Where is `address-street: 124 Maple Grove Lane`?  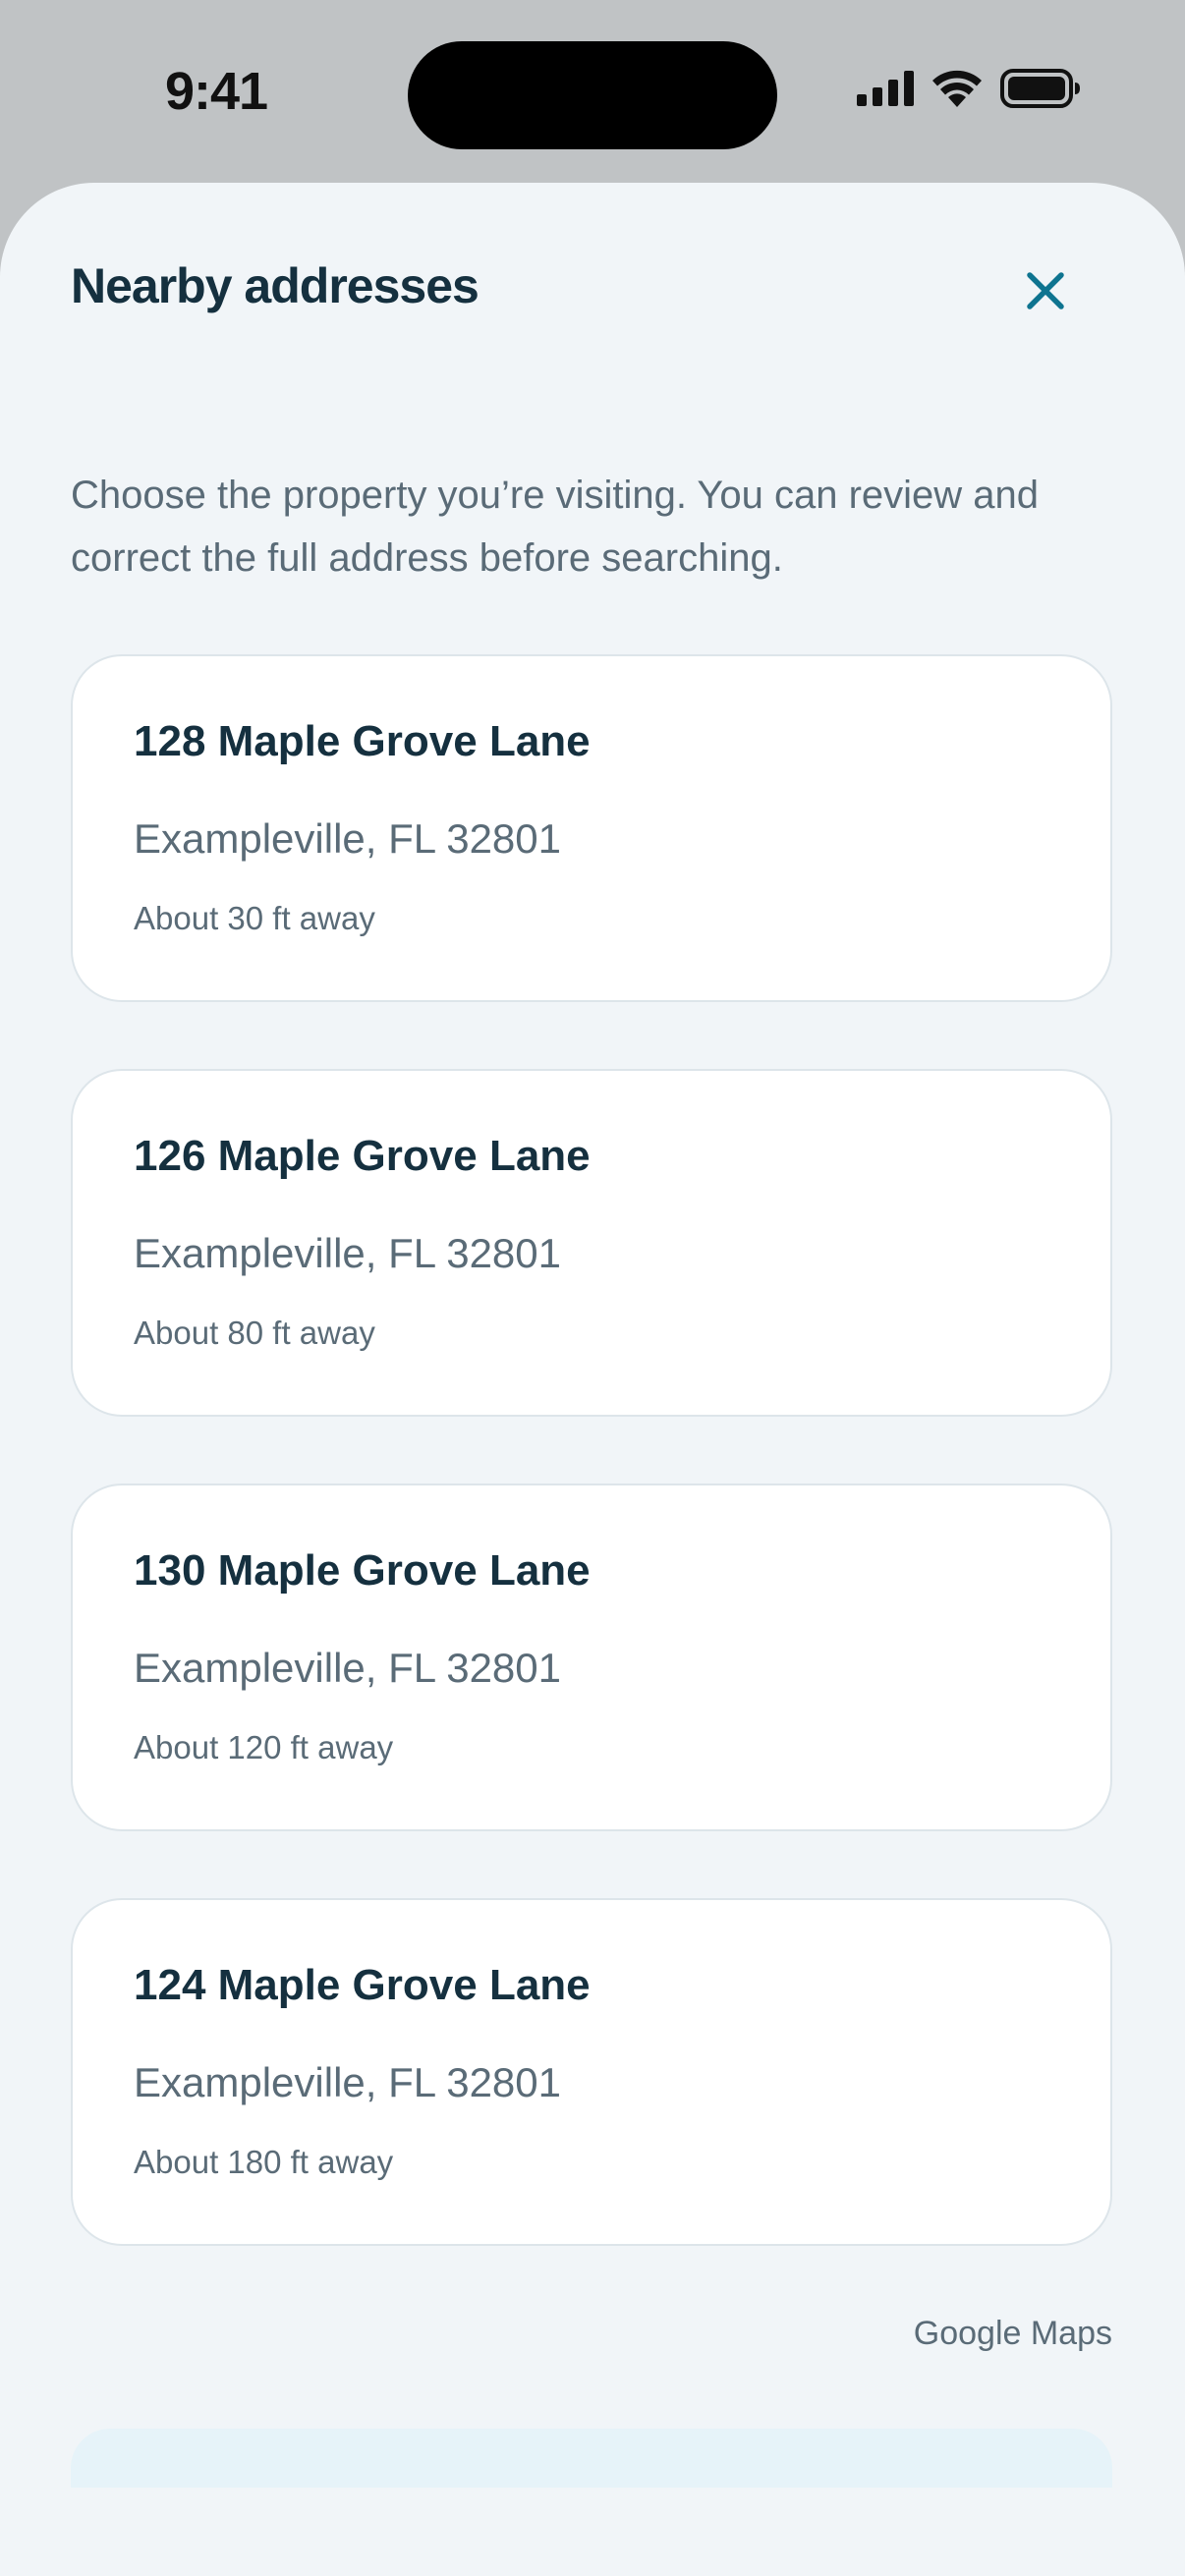 address-street: 124 Maple Grove Lane is located at coordinates (363, 1985).